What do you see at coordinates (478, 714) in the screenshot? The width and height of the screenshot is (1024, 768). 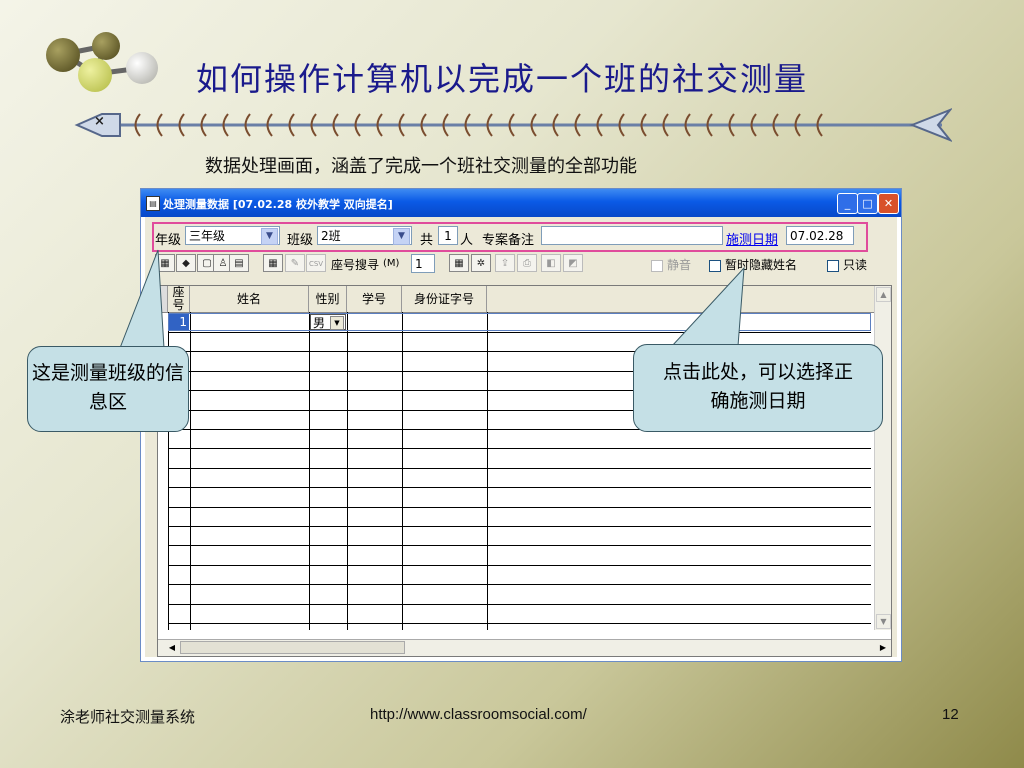 I see `footer-url: http://www.classroomsocial.com/` at bounding box center [478, 714].